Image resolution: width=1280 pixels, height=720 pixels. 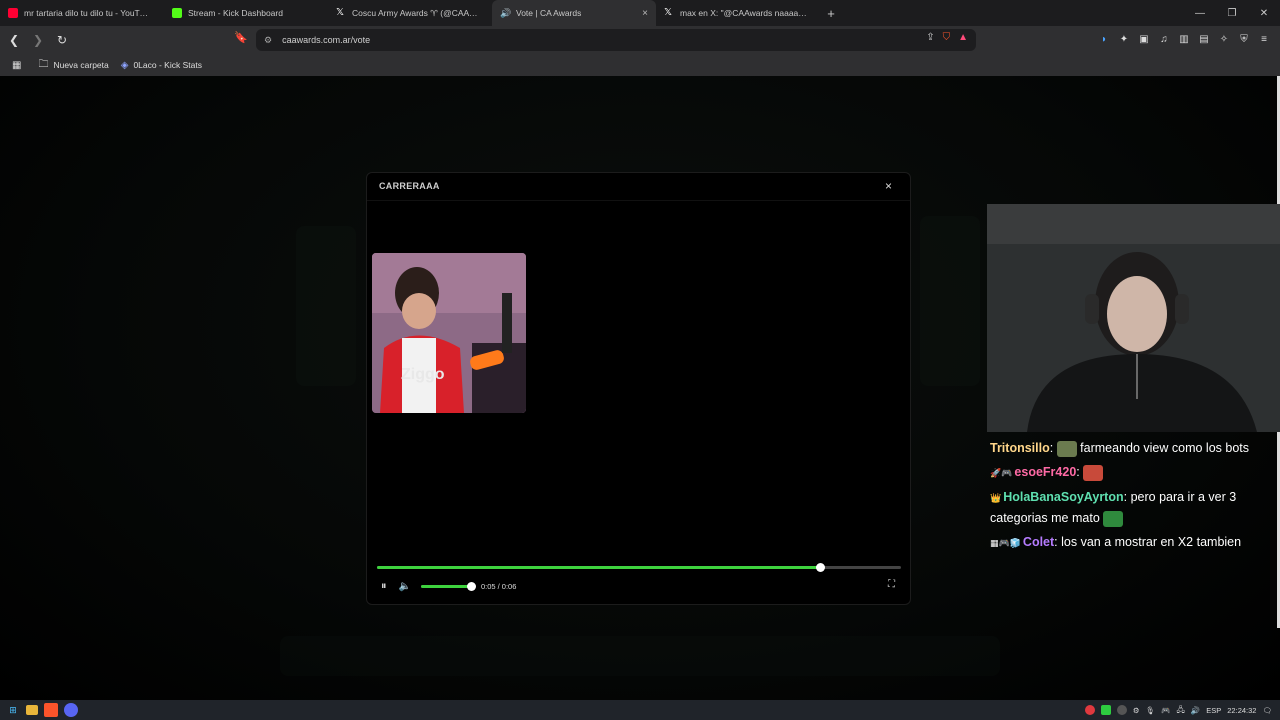 I want to click on tab-title: Coscu Army Awards ♈ (@CAAwards, so click(x=416, y=12).